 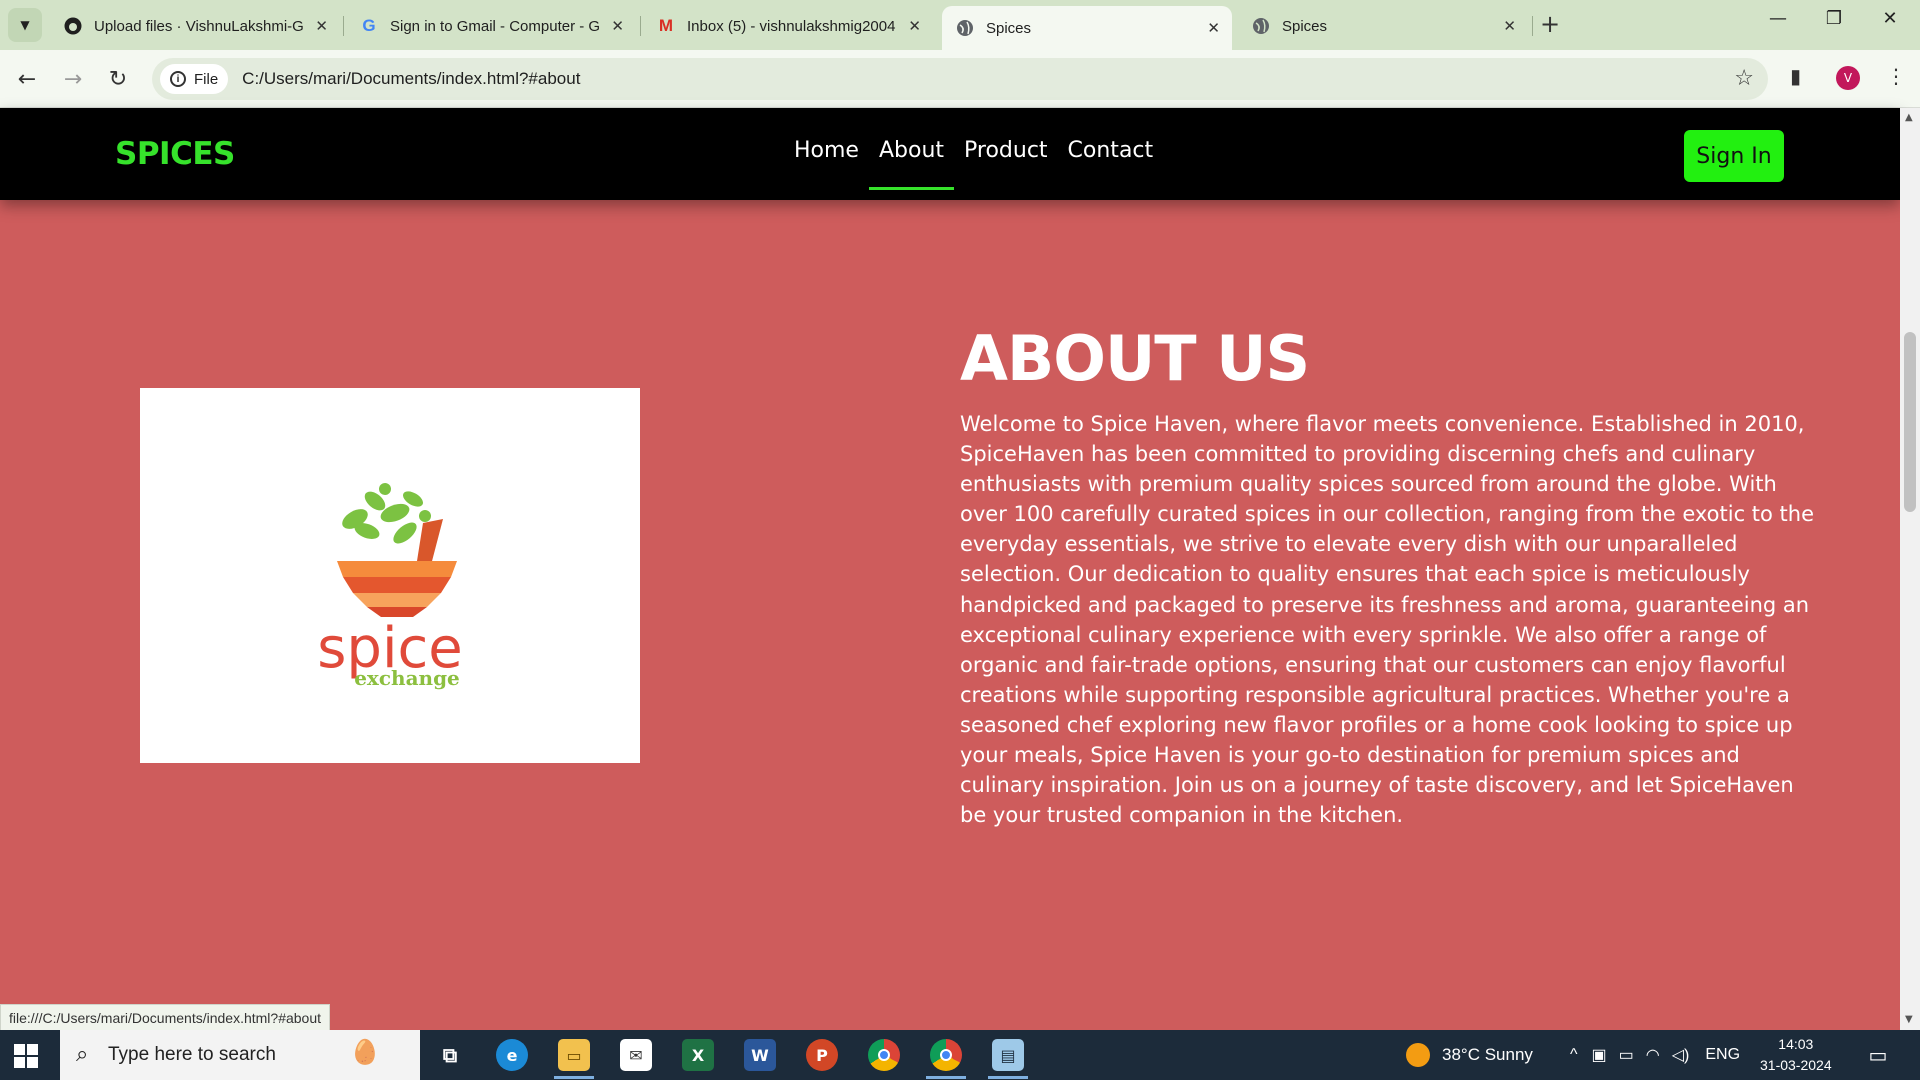 What do you see at coordinates (1722, 1055) in the screenshot?
I see `language-indicator: ENG` at bounding box center [1722, 1055].